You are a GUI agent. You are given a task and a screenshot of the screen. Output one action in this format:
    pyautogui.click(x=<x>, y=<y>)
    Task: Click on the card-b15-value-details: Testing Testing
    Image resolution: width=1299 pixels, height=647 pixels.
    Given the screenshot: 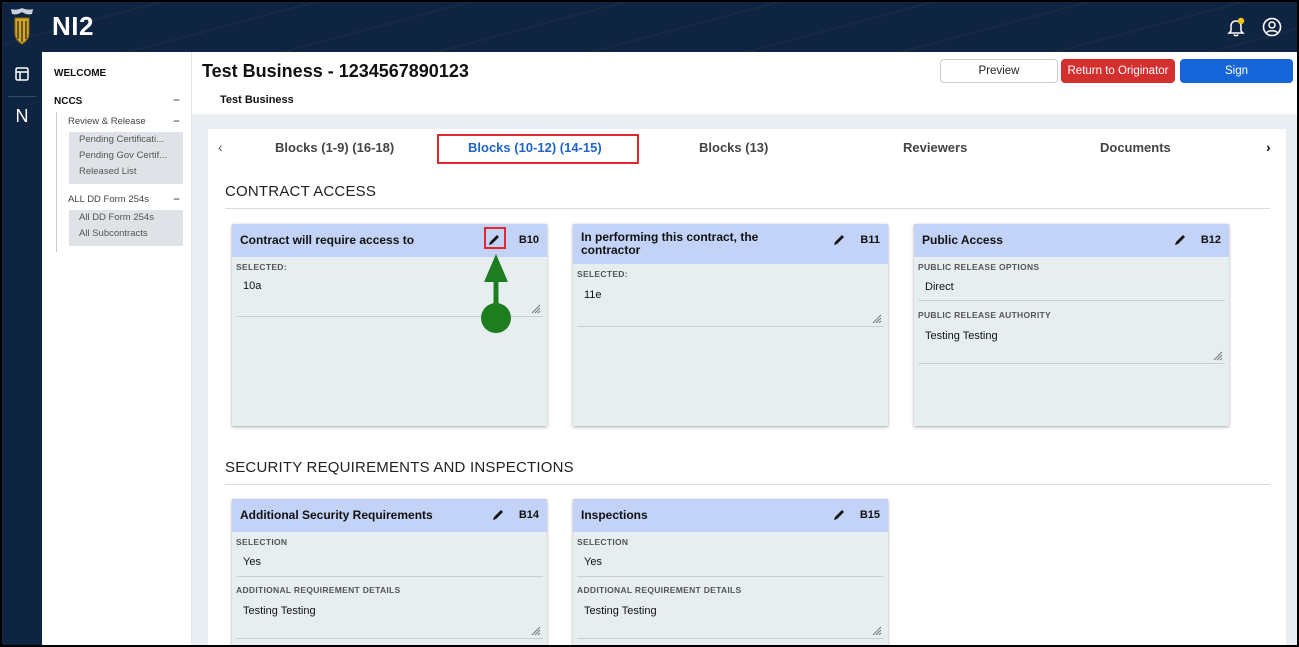 What is the action you would take?
    pyautogui.click(x=620, y=611)
    